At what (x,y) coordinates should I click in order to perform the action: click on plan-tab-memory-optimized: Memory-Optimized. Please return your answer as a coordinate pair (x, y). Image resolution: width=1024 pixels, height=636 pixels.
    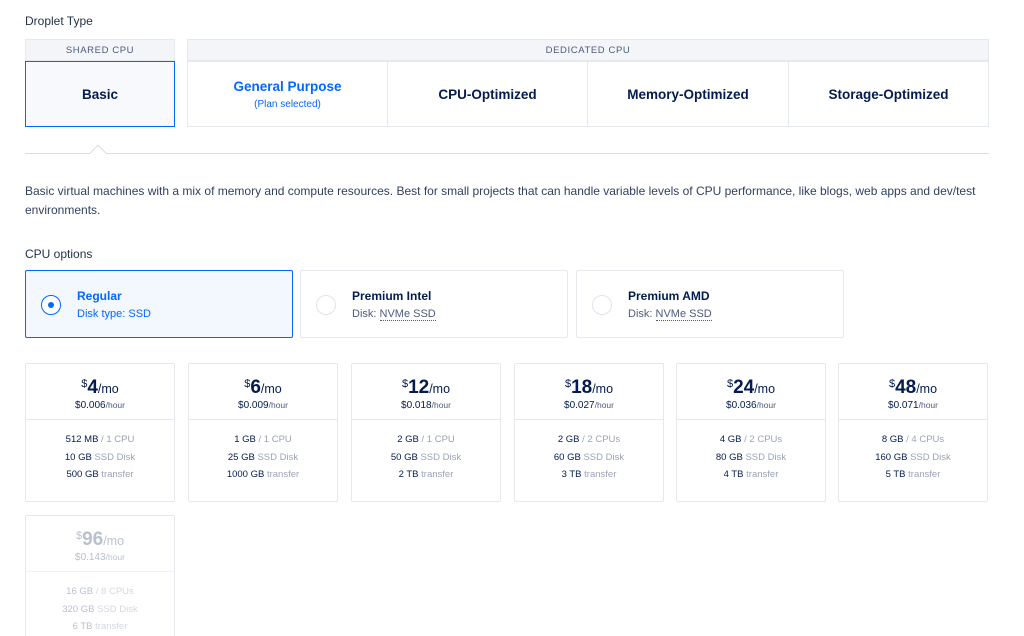
    Looking at the image, I should click on (688, 94).